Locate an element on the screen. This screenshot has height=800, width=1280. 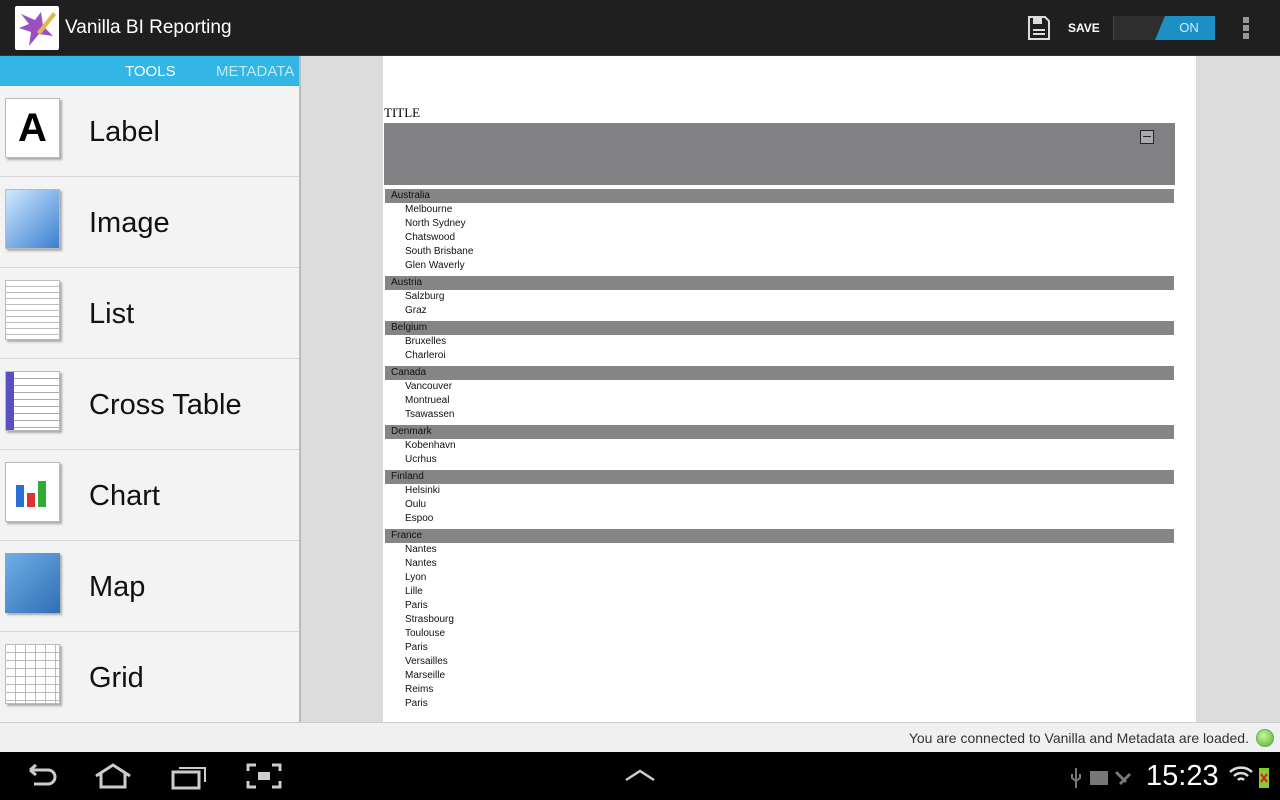
list-header is located at coordinates (779, 154).